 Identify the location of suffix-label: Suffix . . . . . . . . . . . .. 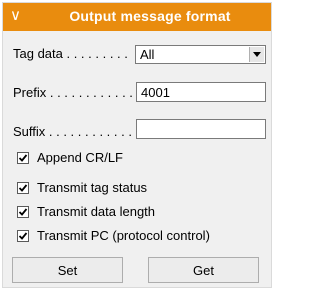
(72, 131).